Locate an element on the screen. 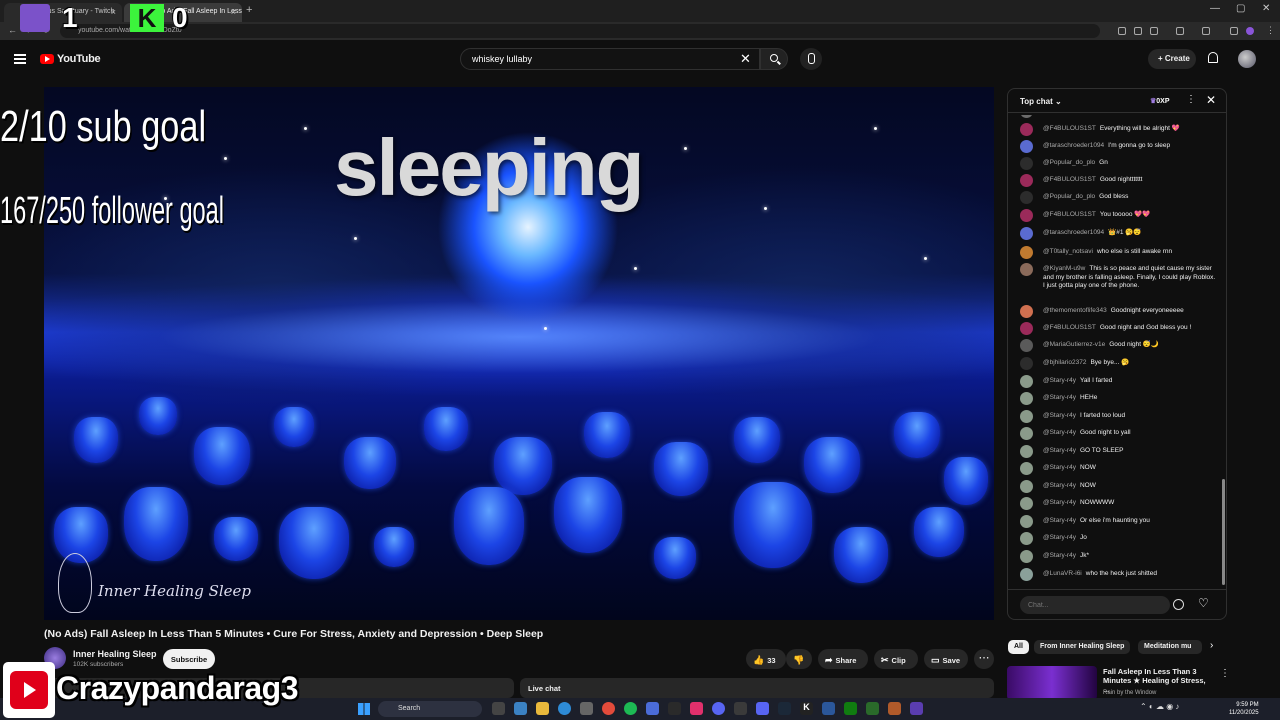 Image resolution: width=1280 pixels, height=720 pixels. notifications-bell-icon is located at coordinates (1213, 57).